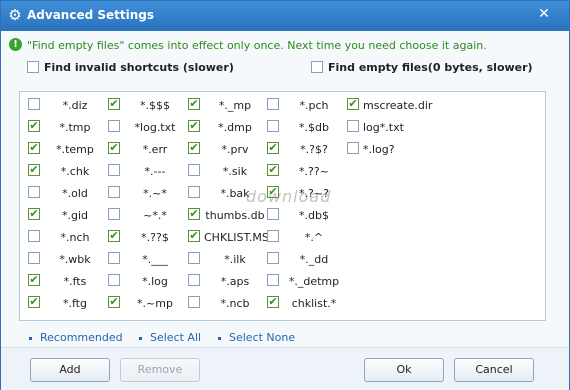 The image size is (570, 390). Describe the element at coordinates (228, 149) in the screenshot. I see `pattern-item: *.prv` at that location.